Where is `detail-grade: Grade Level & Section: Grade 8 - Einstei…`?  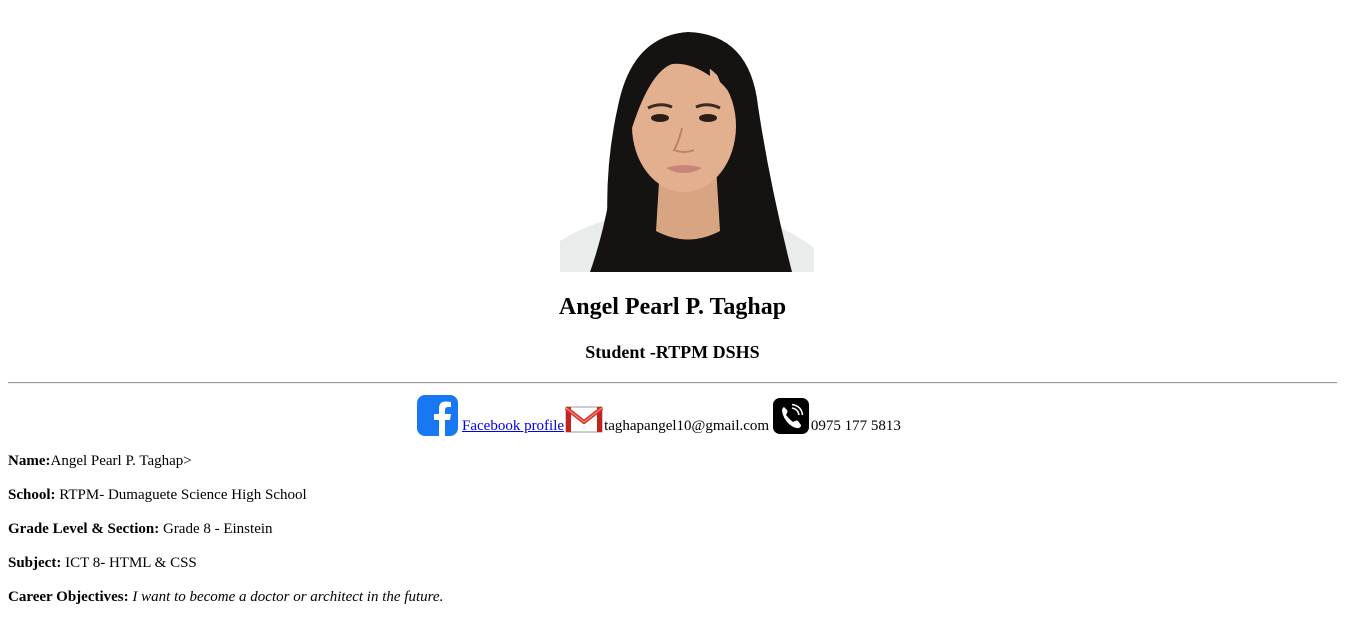
detail-grade: Grade Level & Section: Grade 8 - Einstei… is located at coordinates (672, 529).